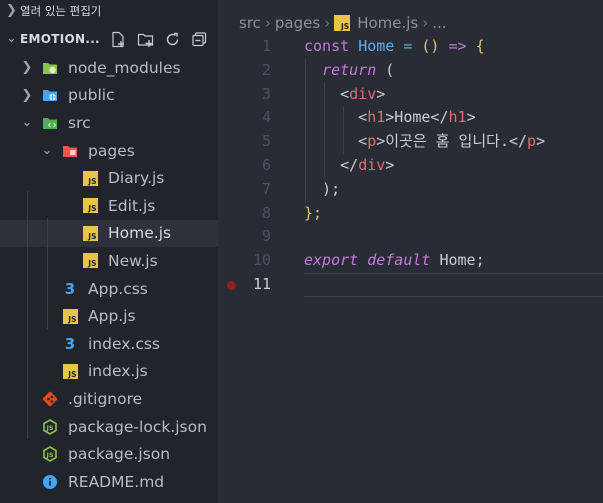 The height and width of the screenshot is (503, 603). I want to click on tree-file-home-js: JS Home.js, so click(109, 233).